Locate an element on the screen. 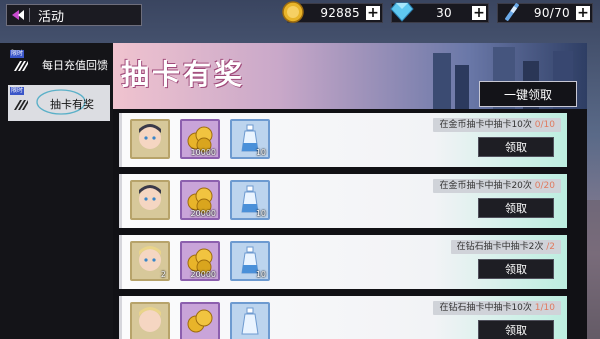 The width and height of the screenshot is (600, 339). top-bar: 活动 92885 + 30 + 90/70 + is located at coordinates (300, 14).